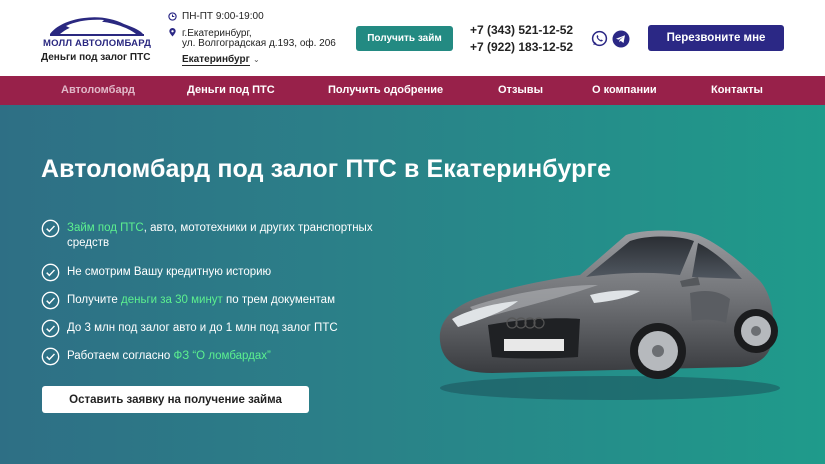  What do you see at coordinates (716, 38) in the screenshot?
I see `callback-button: Перезвоните мне` at bounding box center [716, 38].